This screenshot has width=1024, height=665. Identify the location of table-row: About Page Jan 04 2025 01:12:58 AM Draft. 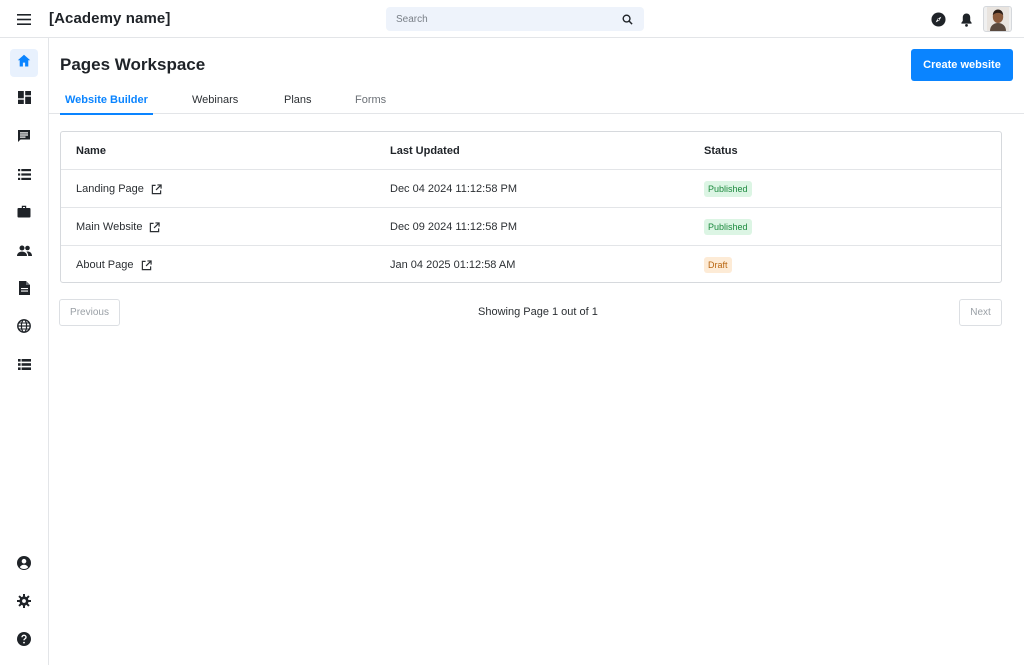
(531, 264).